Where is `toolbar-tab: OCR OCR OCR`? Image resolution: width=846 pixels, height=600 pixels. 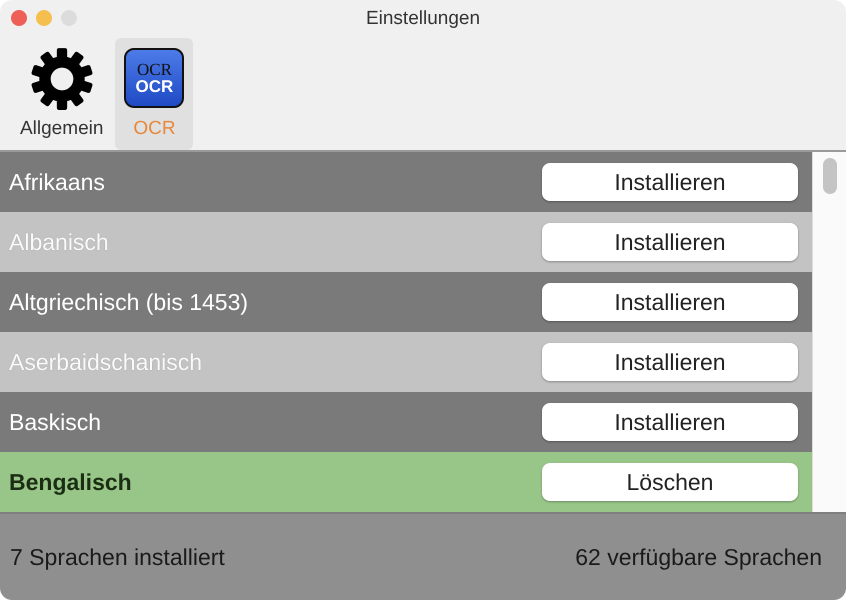 toolbar-tab: OCR OCR OCR is located at coordinates (154, 94).